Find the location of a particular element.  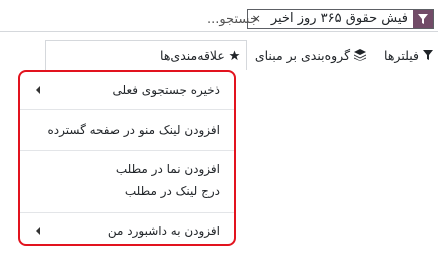

search-facet: فیش حقوق ۳۶۵ روز اخیر × is located at coordinates (340, 19).